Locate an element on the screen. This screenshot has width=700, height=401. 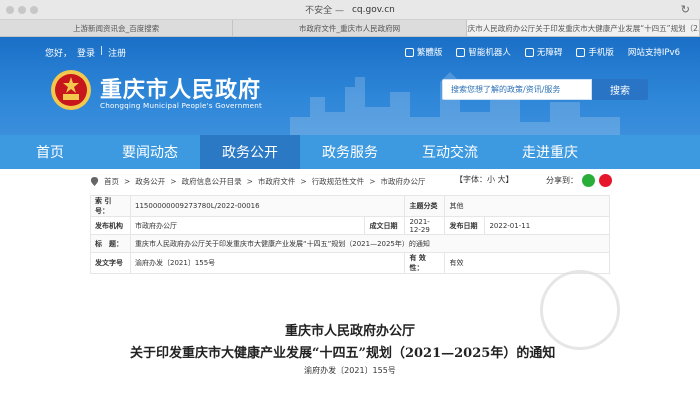
index-value: 11500000009273780L/2022-00016 is located at coordinates (267, 206).